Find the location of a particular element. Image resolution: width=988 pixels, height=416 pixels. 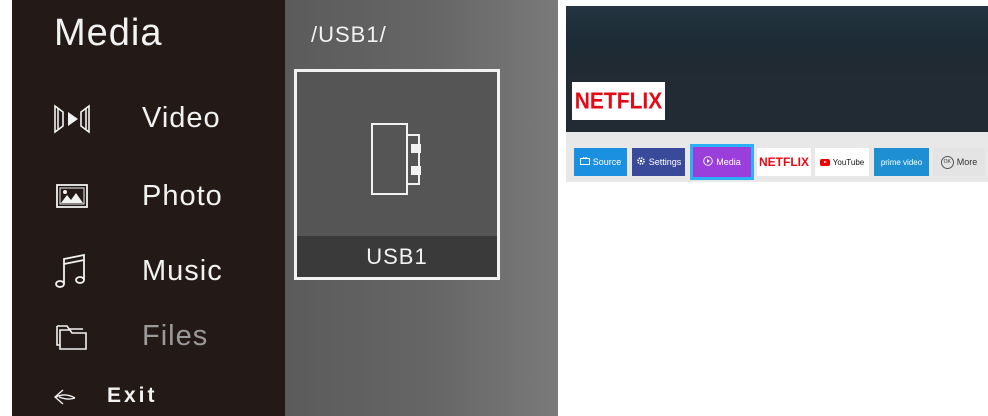

app-label: NETFLIX is located at coordinates (784, 162).